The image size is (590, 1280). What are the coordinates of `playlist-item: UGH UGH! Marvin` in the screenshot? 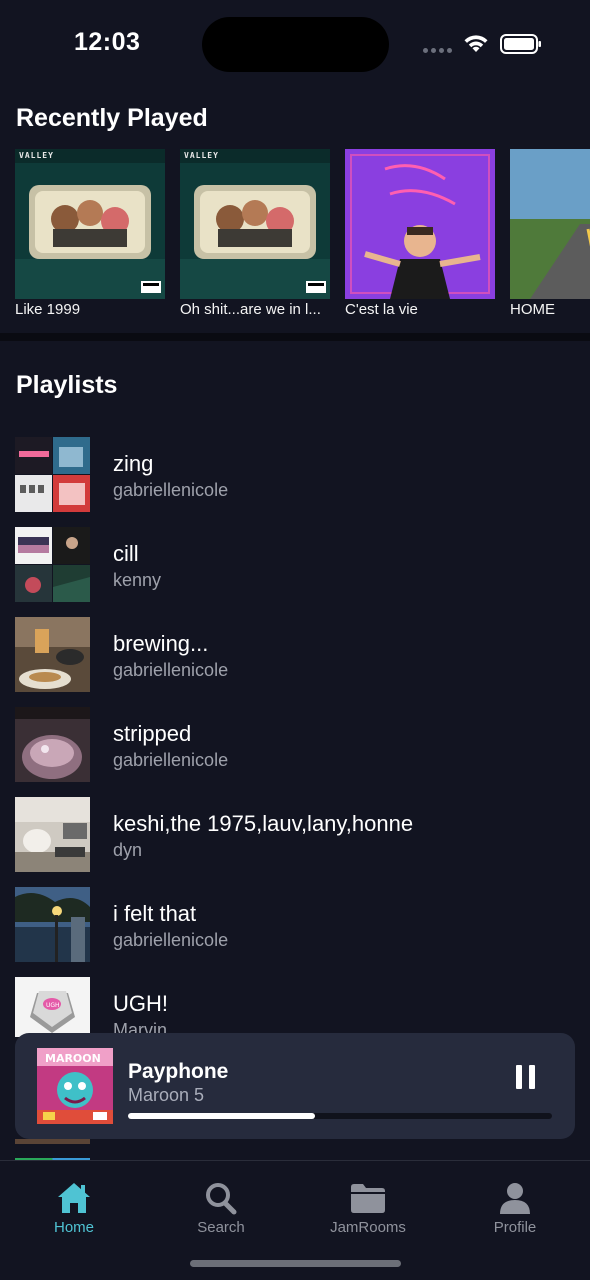 It's located at (295, 1007).